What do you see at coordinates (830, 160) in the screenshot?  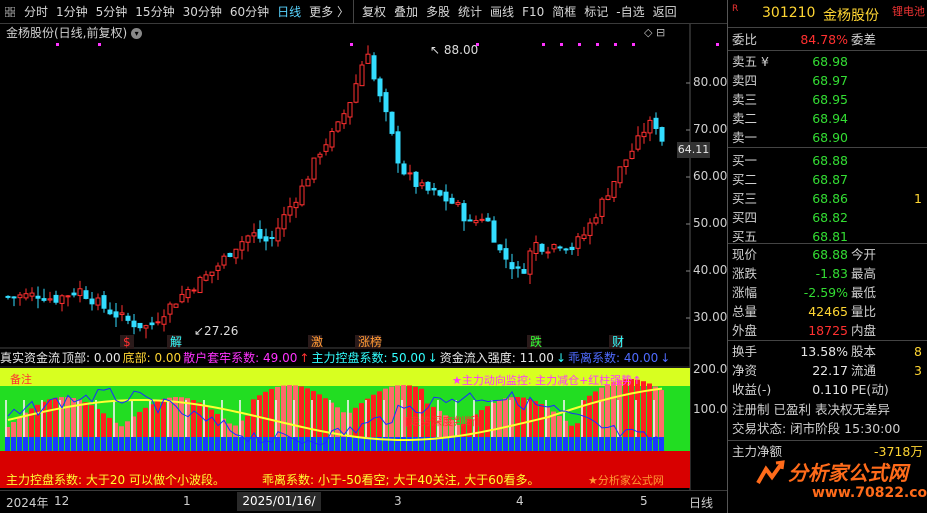 I see `order-price: 68.88` at bounding box center [830, 160].